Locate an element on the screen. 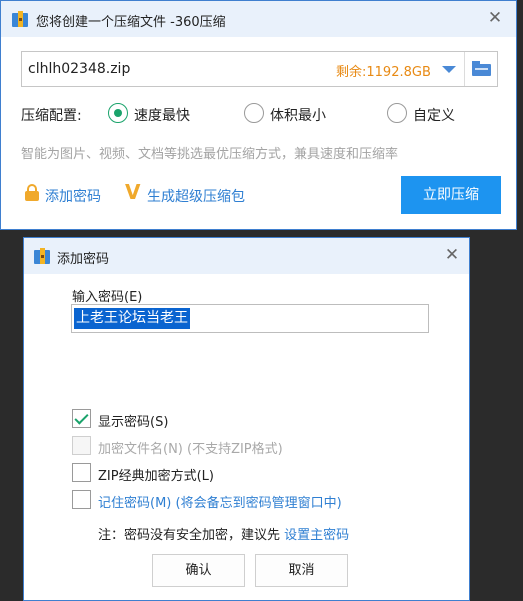  chevron-down-icon is located at coordinates (449, 69).